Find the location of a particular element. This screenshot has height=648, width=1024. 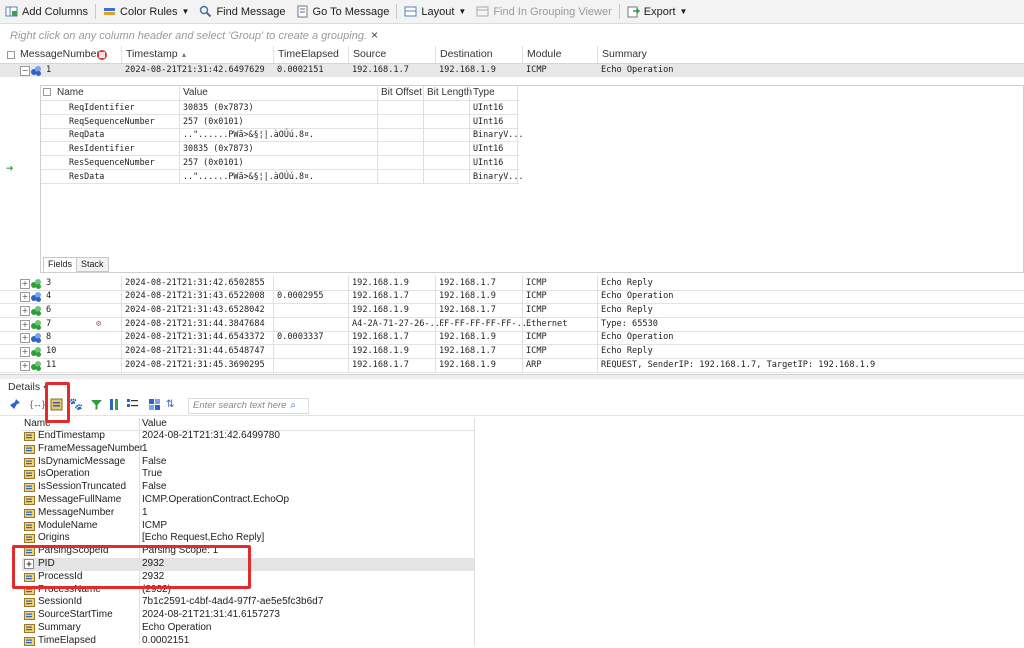

property-row: IsOperation True is located at coordinates (248, 474).